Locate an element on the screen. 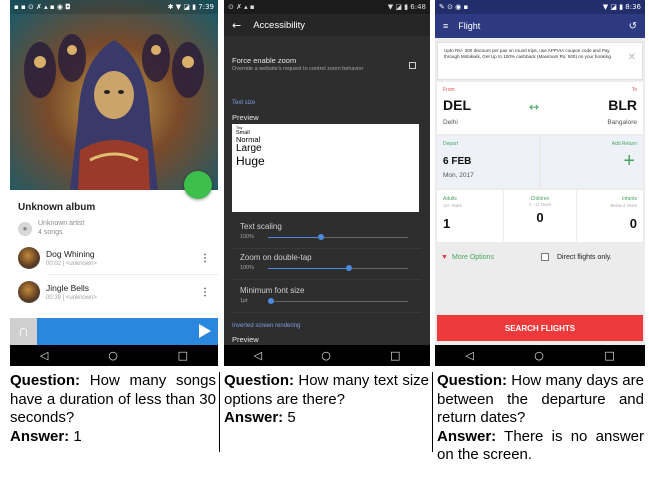 The image size is (649, 478). preview-normal: Normal is located at coordinates (248, 140).